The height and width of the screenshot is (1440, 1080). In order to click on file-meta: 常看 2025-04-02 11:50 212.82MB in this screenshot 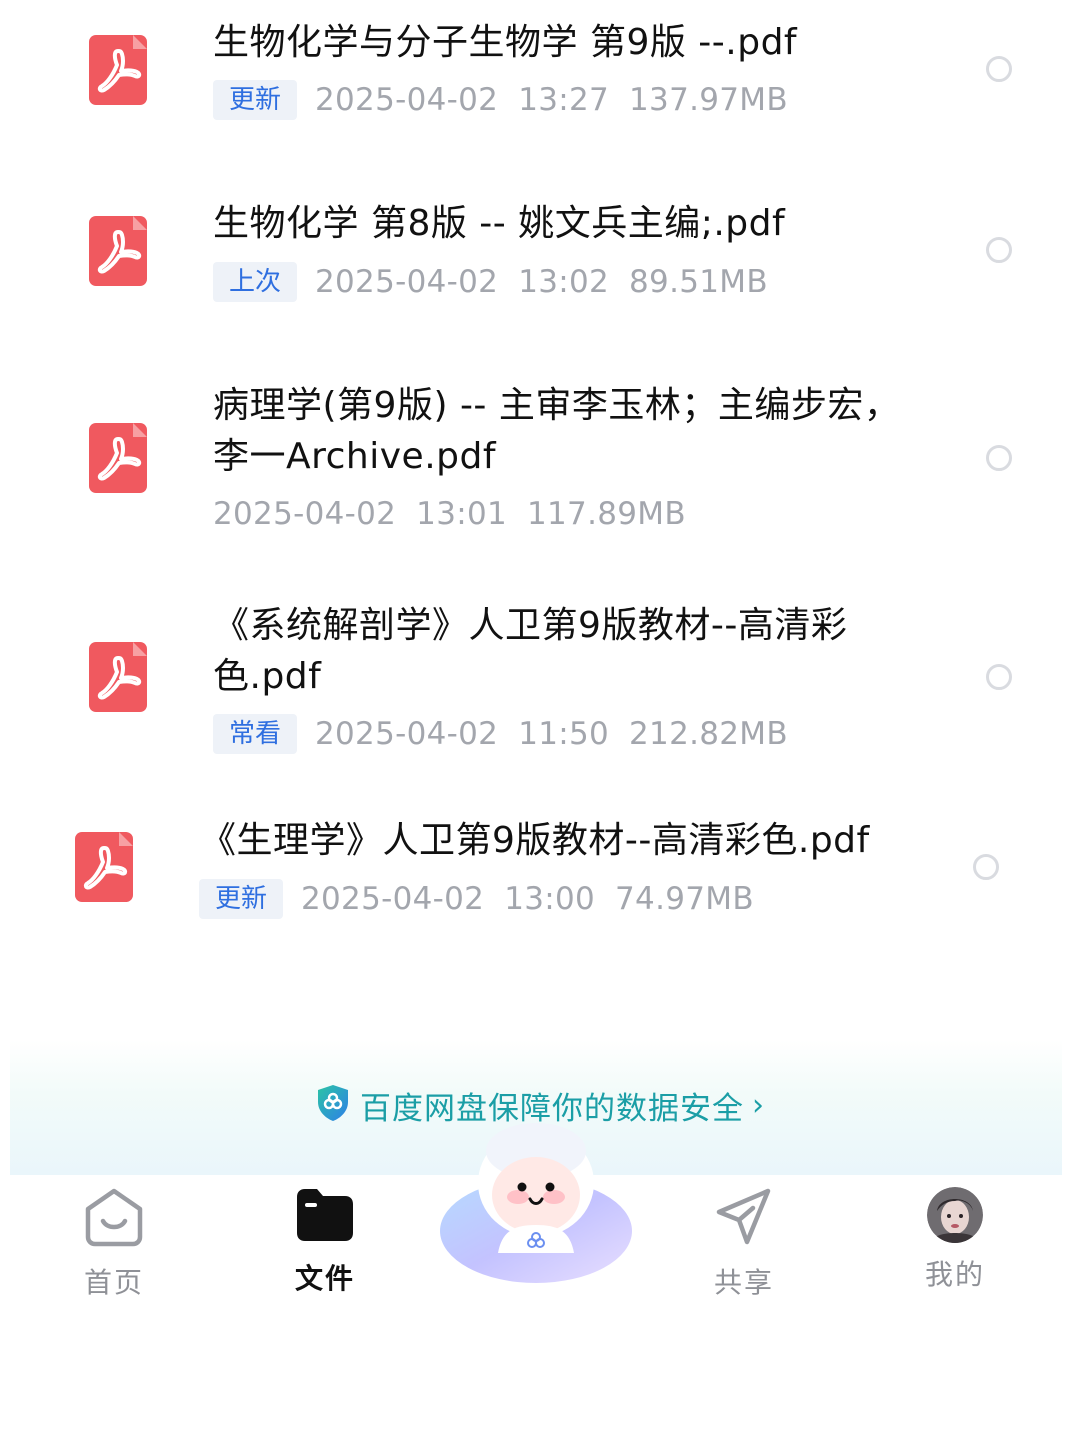, I will do `click(500, 734)`.